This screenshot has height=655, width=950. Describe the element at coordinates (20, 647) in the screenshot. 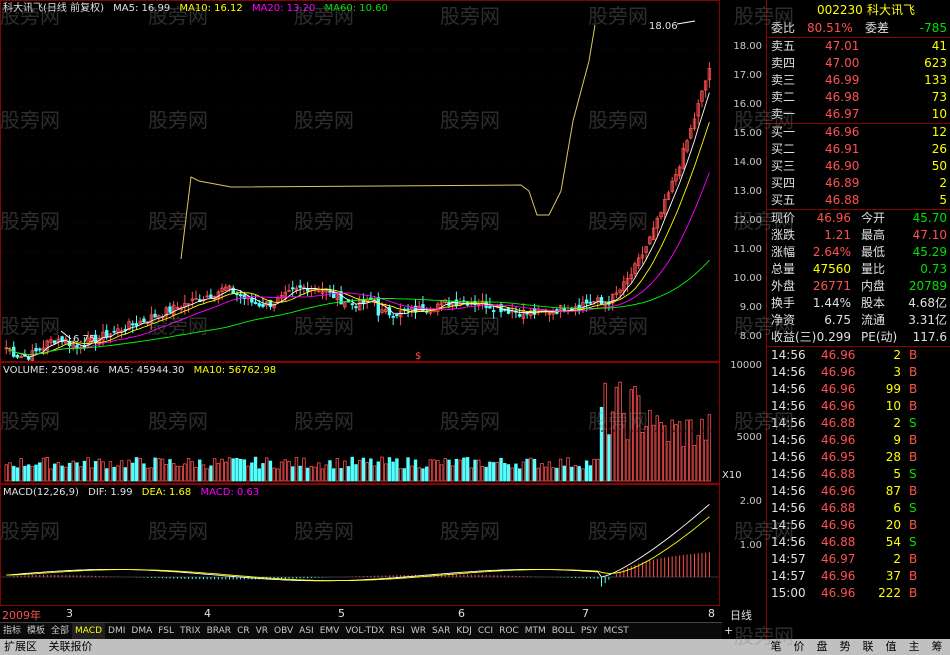

I see `extension-area-button: 扩展区` at that location.